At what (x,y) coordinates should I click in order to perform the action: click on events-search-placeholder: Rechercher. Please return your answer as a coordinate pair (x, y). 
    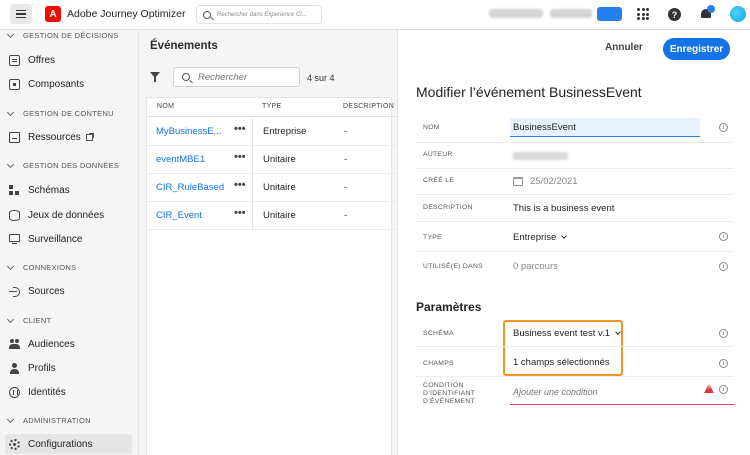
    Looking at the image, I should click on (223, 77).